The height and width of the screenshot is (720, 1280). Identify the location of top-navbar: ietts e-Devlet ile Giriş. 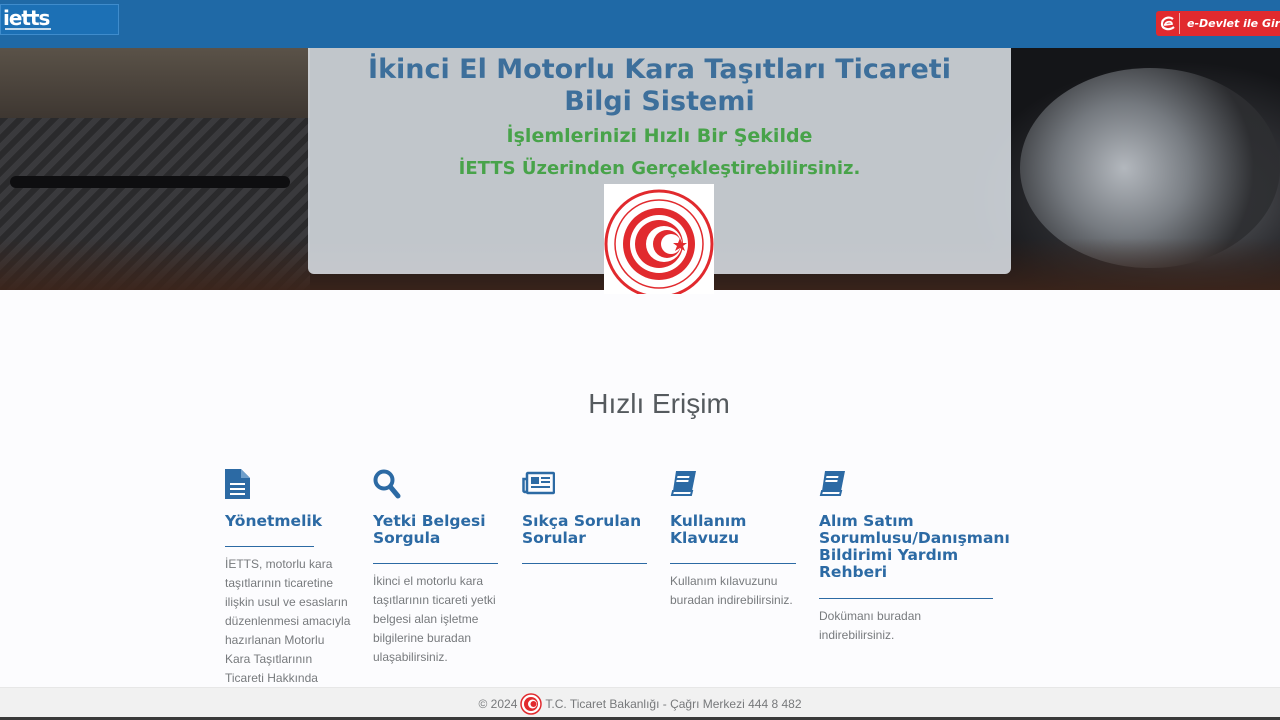
(640, 24).